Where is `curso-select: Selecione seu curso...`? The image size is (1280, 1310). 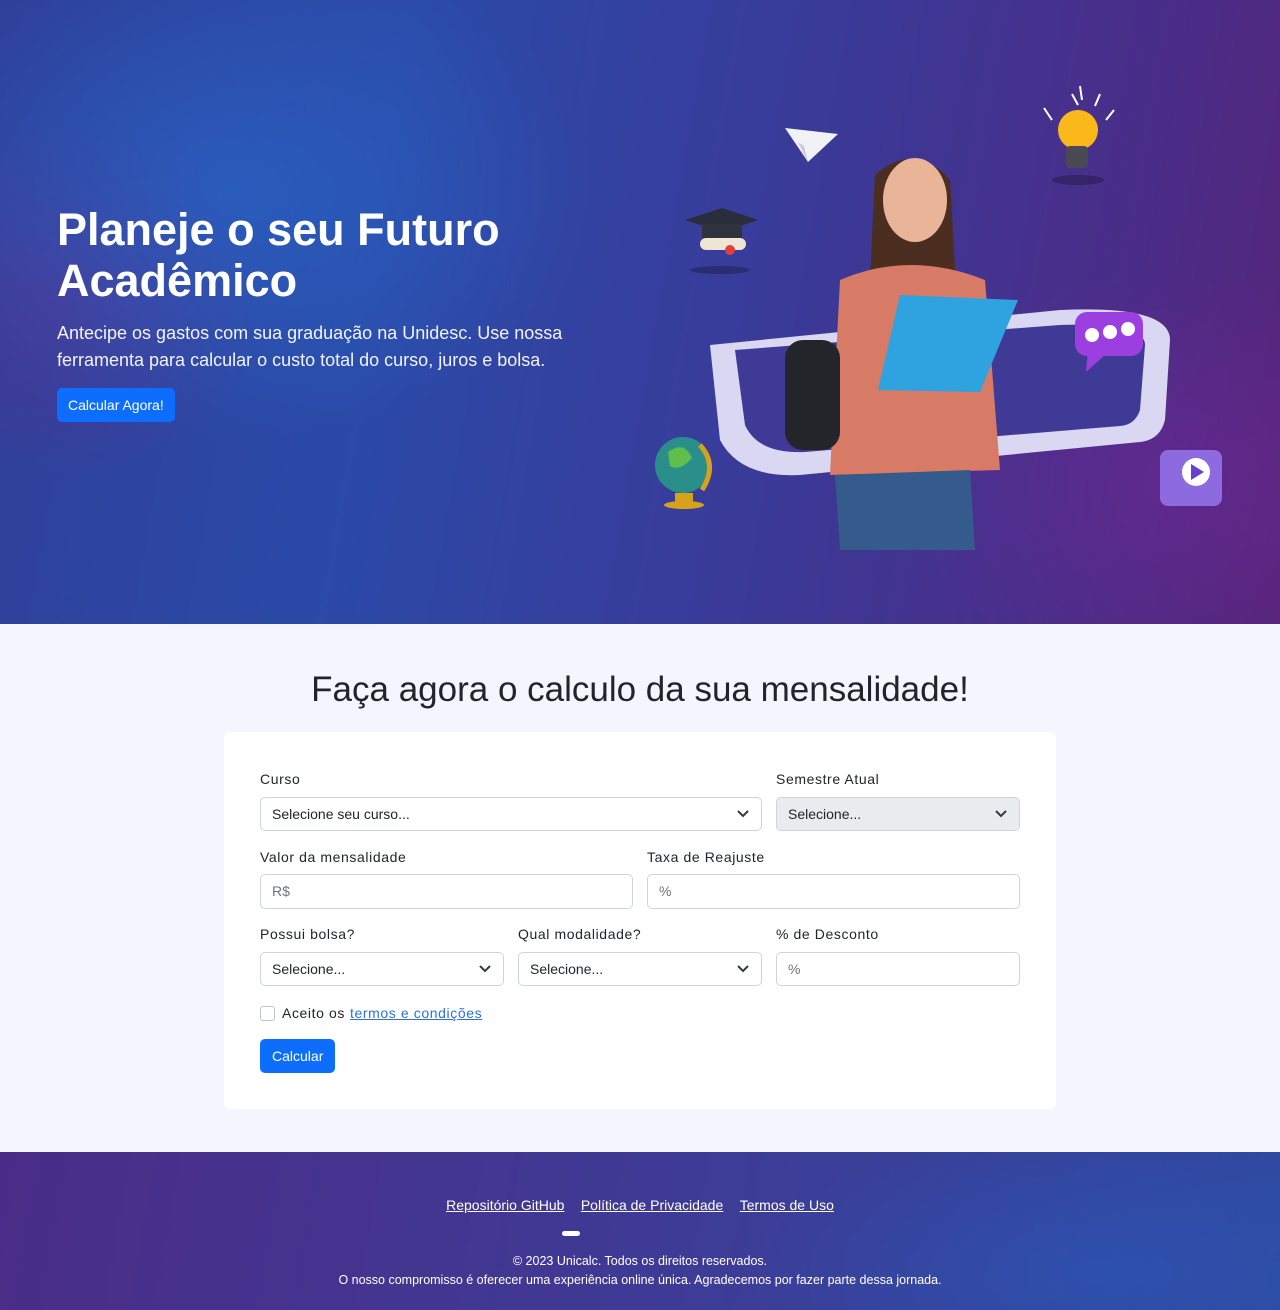 curso-select: Selecione seu curso... is located at coordinates (511, 814).